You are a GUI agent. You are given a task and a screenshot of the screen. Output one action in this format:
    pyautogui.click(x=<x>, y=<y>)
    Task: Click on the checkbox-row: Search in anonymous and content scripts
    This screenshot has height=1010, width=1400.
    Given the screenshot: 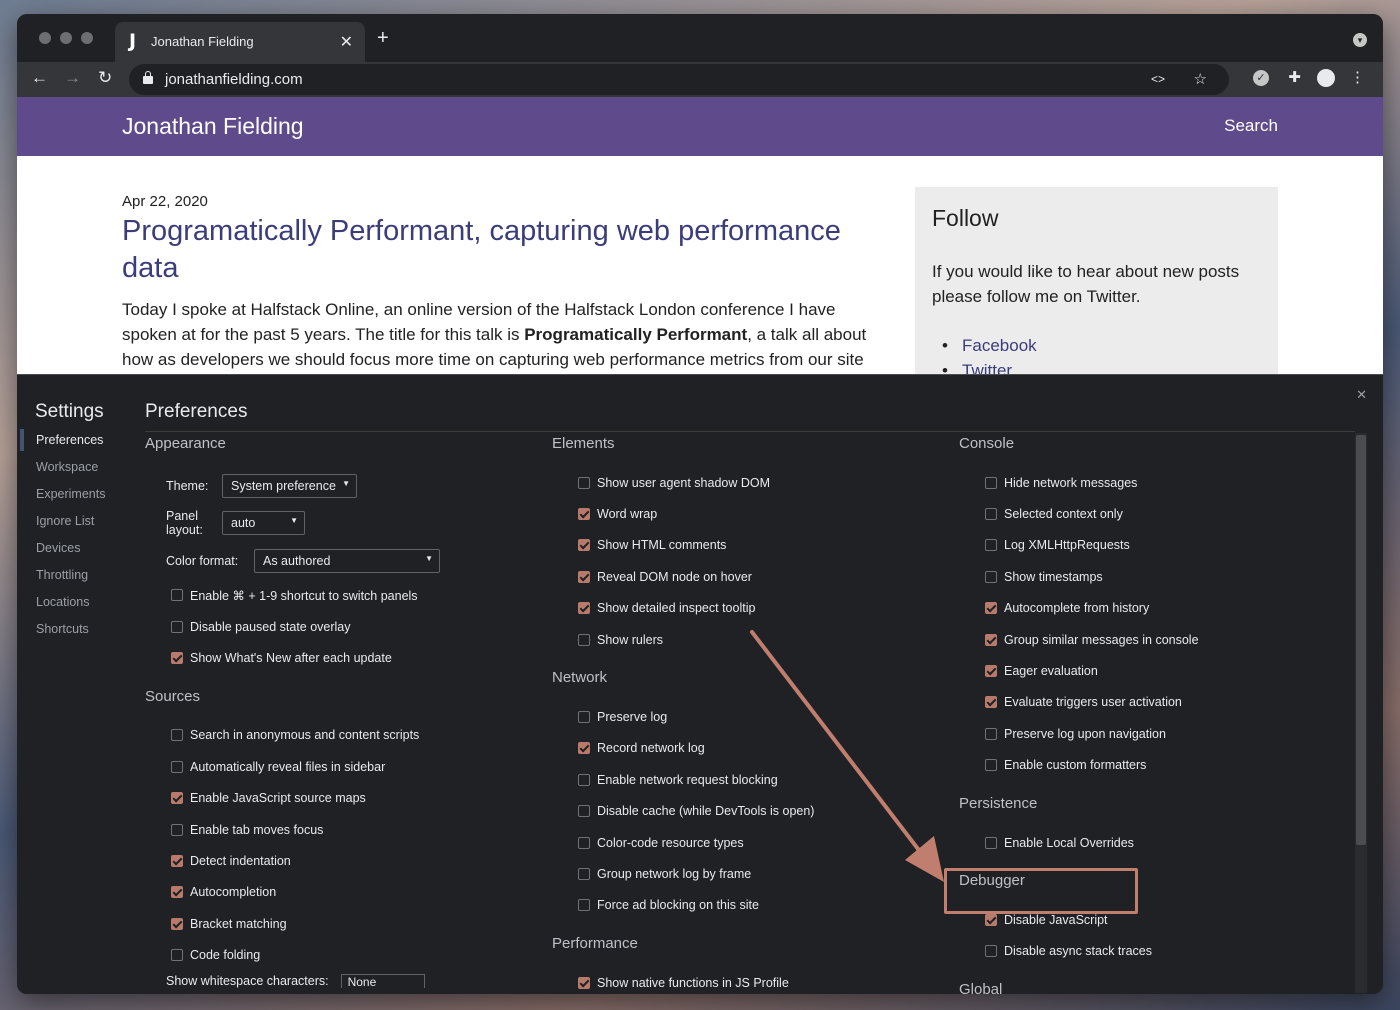 What is the action you would take?
    pyautogui.click(x=345, y=735)
    